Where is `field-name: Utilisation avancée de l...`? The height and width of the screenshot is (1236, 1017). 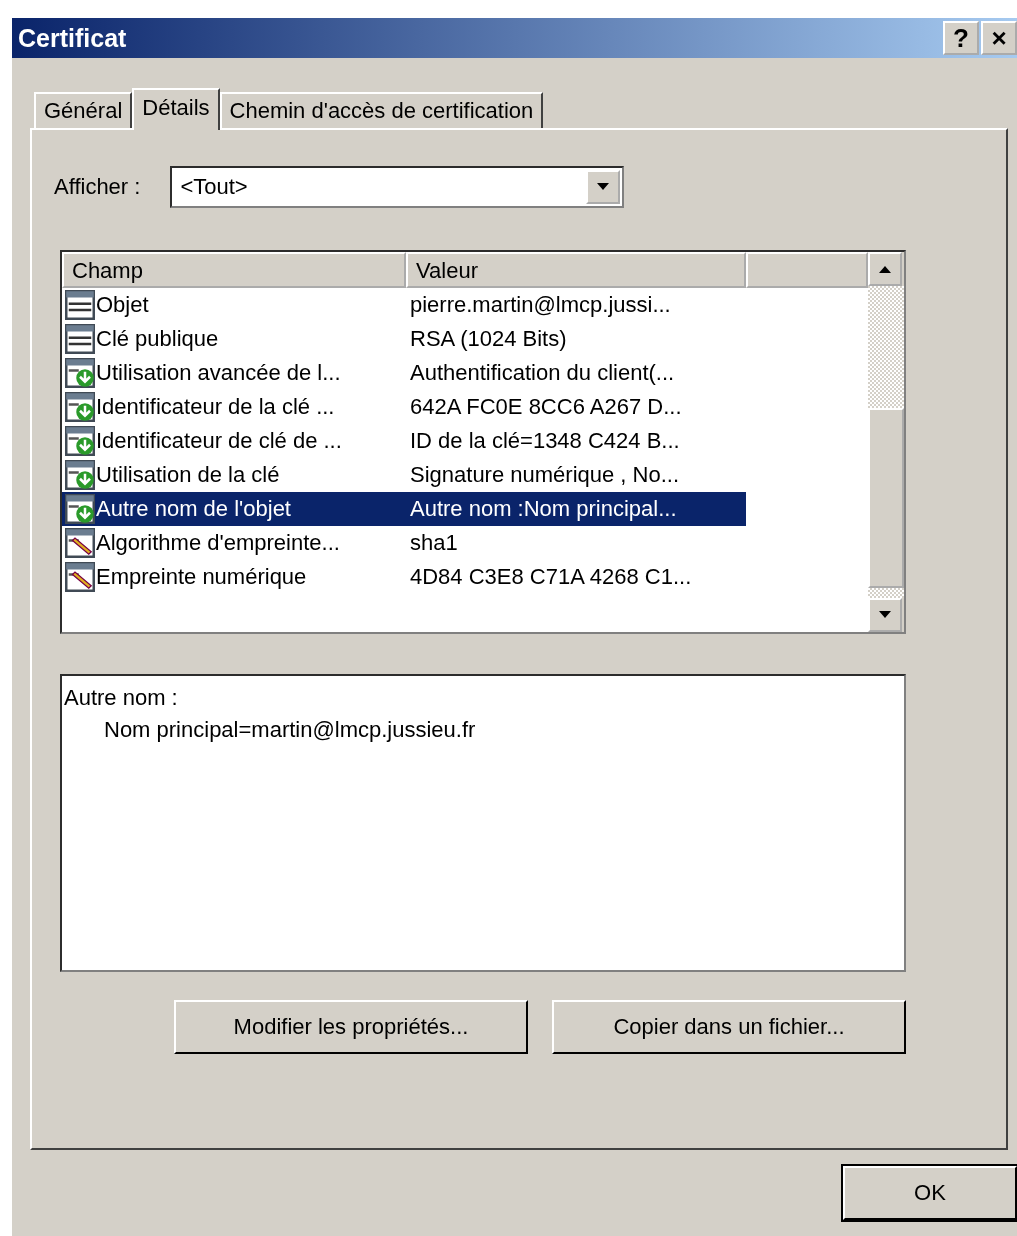
field-name: Utilisation avancée de l... is located at coordinates (219, 373).